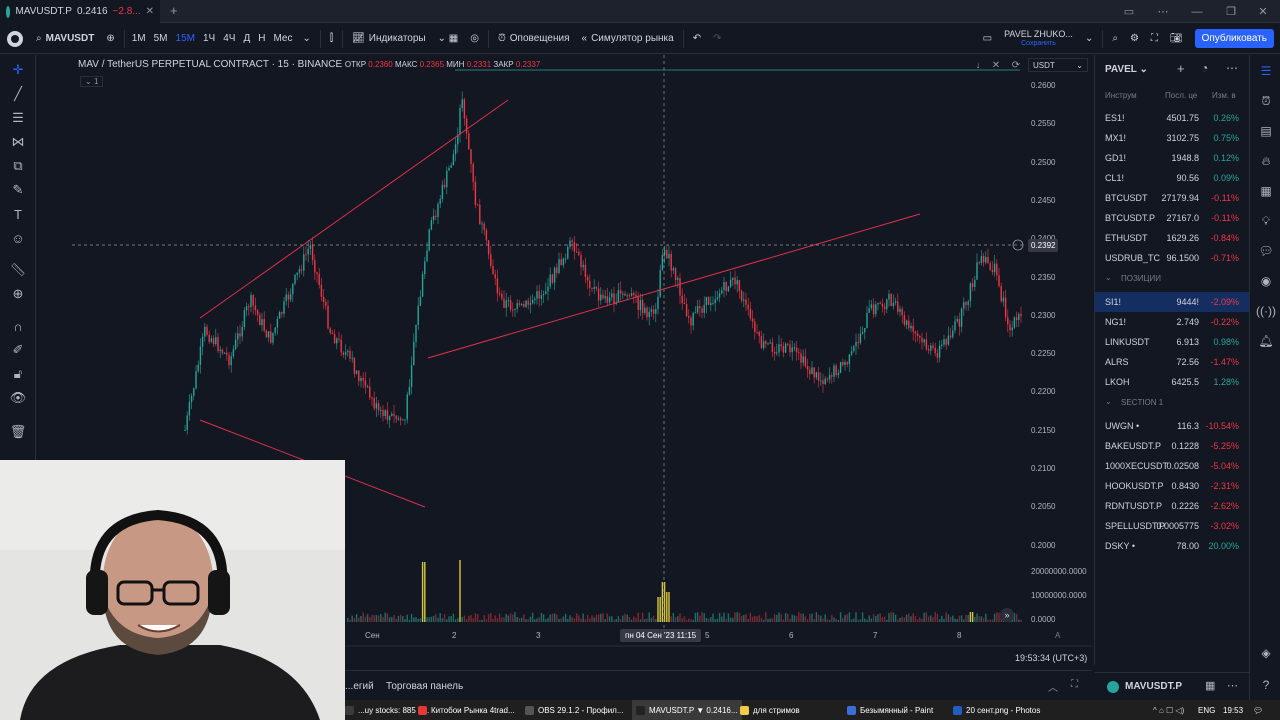 Image resolution: width=1280 pixels, height=720 pixels. What do you see at coordinates (1266, 71) in the screenshot?
I see `watchlist-icon: ☰` at bounding box center [1266, 71].